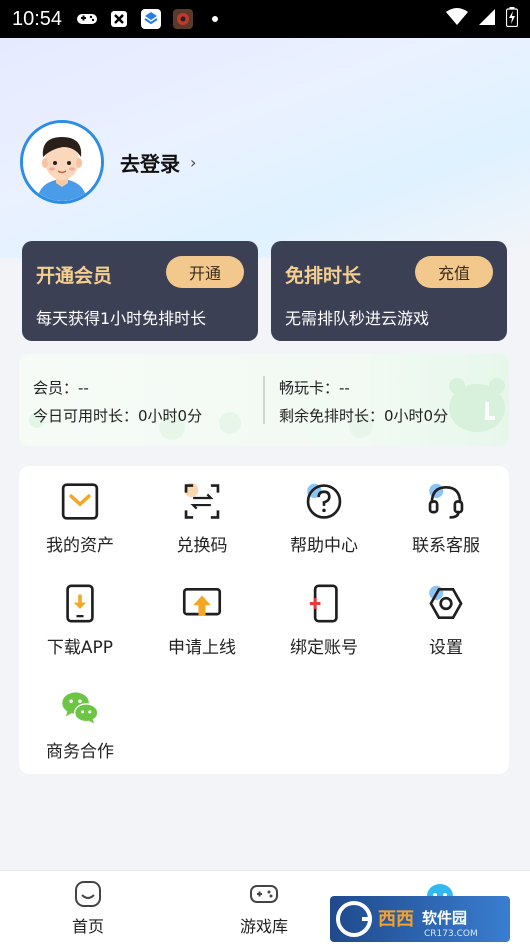 The width and height of the screenshot is (530, 948). Describe the element at coordinates (74, 276) in the screenshot. I see `vip-card-title: 开通会员` at that location.